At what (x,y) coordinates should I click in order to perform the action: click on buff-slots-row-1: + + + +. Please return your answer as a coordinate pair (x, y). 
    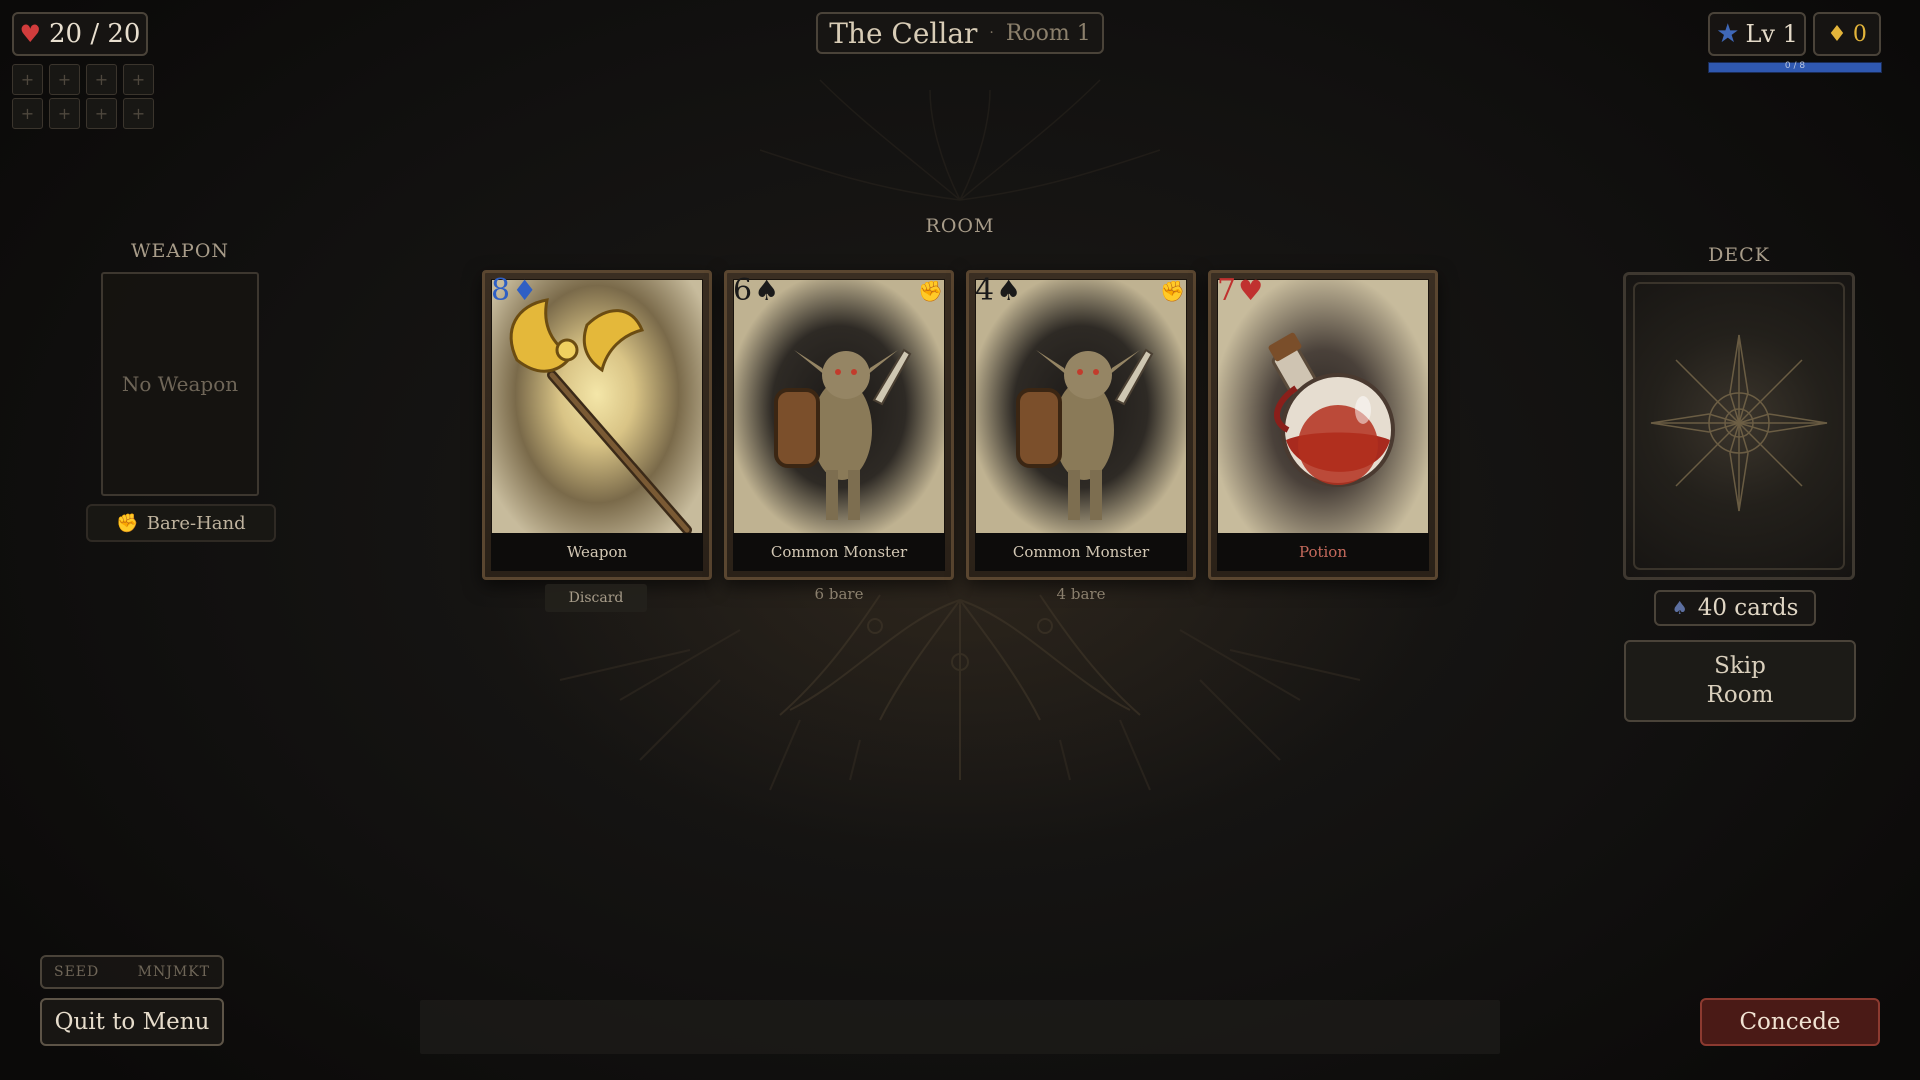
    Looking at the image, I should click on (83, 79).